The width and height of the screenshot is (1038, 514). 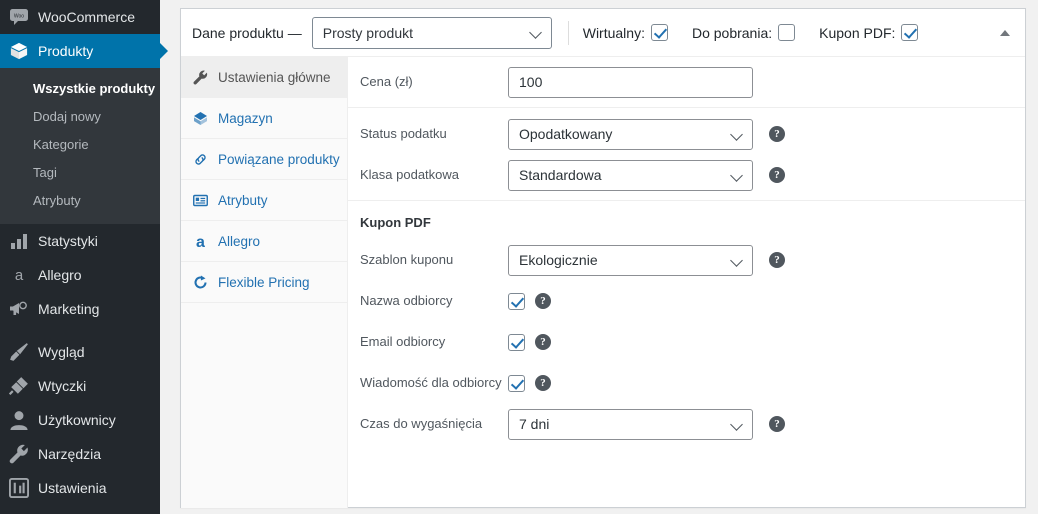 I want to click on recipient-email-field: ?, so click(x=529, y=342).